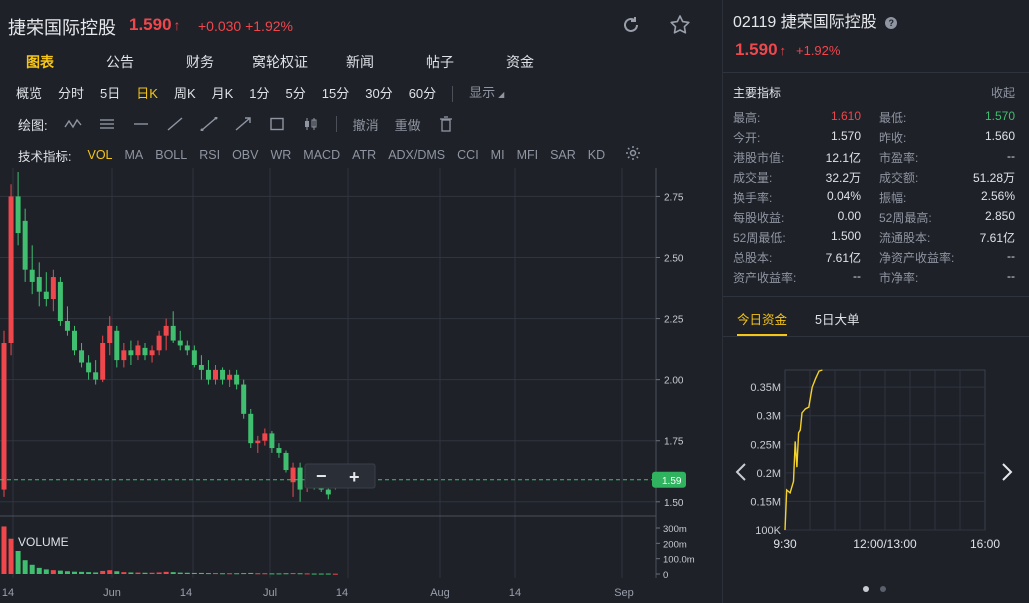 The image size is (1029, 603). I want to click on drawing-toolbar: 绘图: 撤消 重做, so click(361, 124).